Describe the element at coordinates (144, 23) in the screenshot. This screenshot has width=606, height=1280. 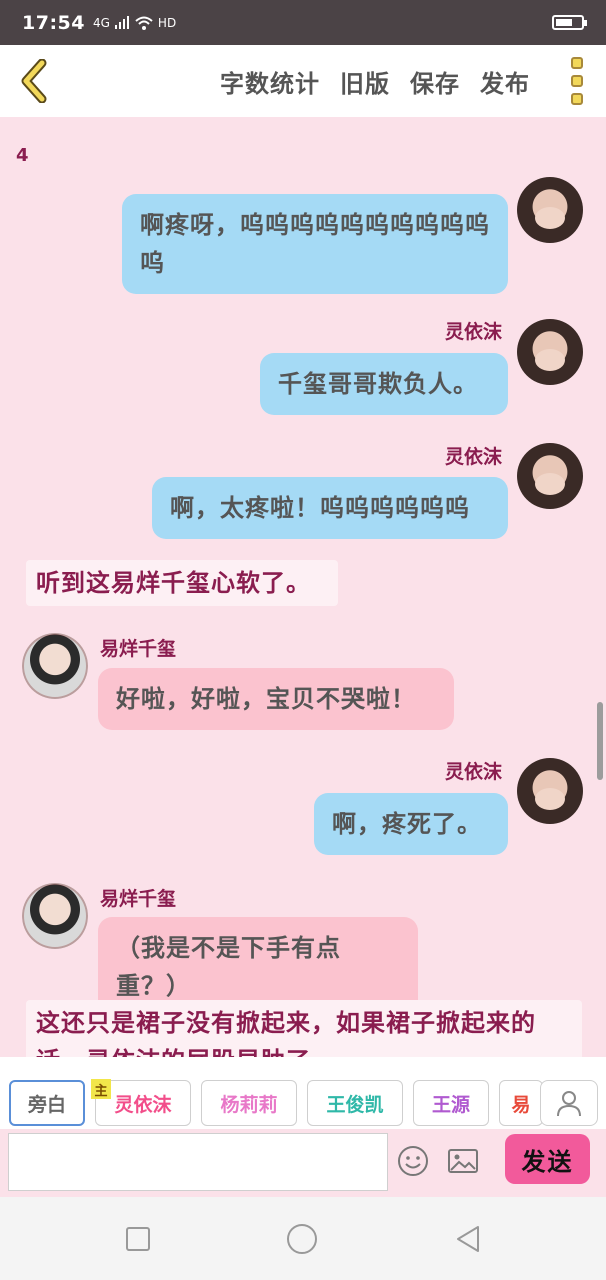
I see `wifi-icon` at that location.